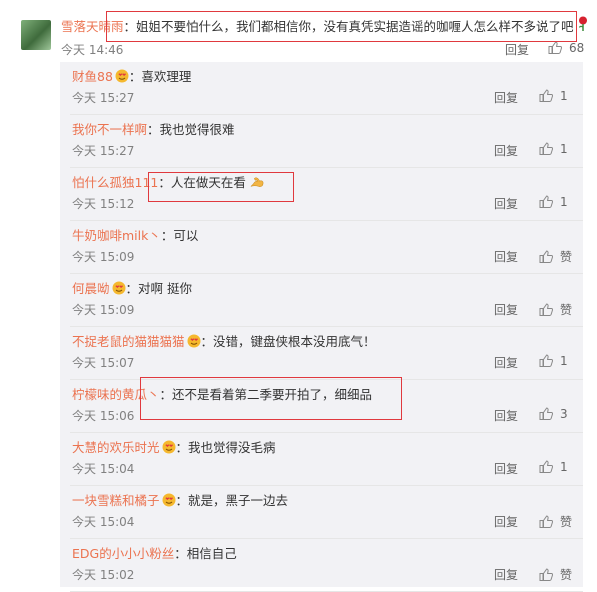  What do you see at coordinates (288, 341) in the screenshot?
I see `reply-text: ：没错，键盘侠根本没用底气！` at bounding box center [288, 341].